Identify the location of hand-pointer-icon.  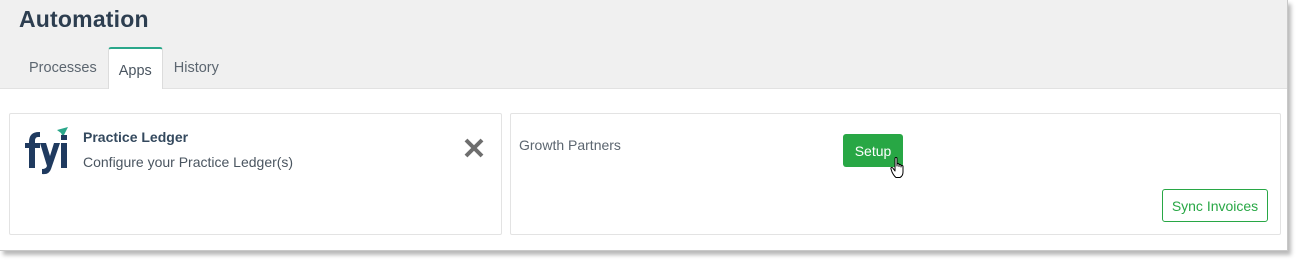
(897, 167).